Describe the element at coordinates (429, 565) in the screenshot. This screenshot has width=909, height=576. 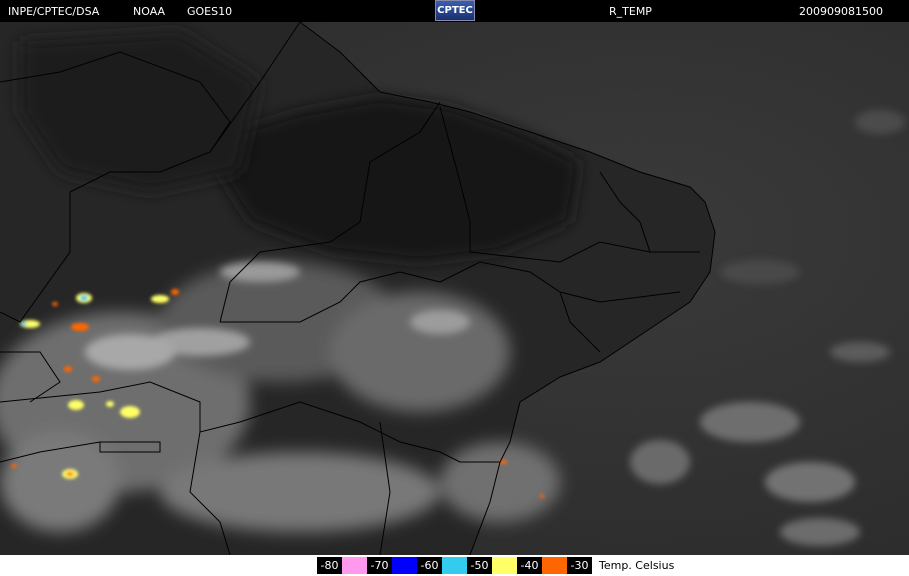
I see `legend-label: -60` at that location.